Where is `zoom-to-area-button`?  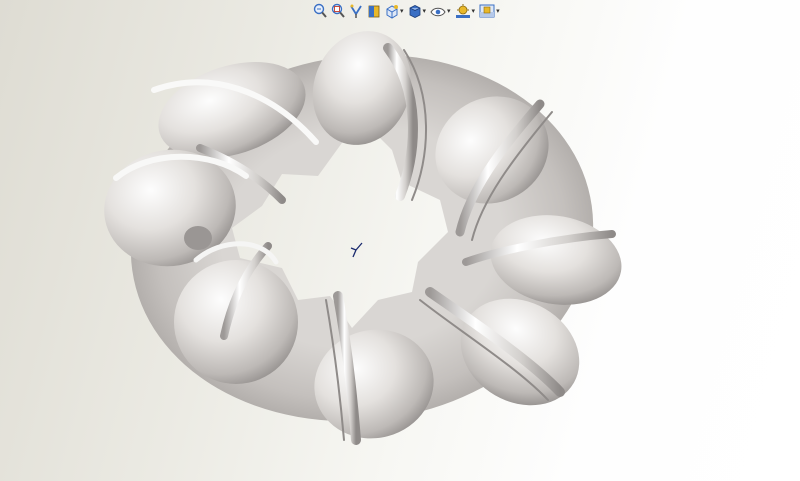
zoom-to-area-button is located at coordinates (338, 11).